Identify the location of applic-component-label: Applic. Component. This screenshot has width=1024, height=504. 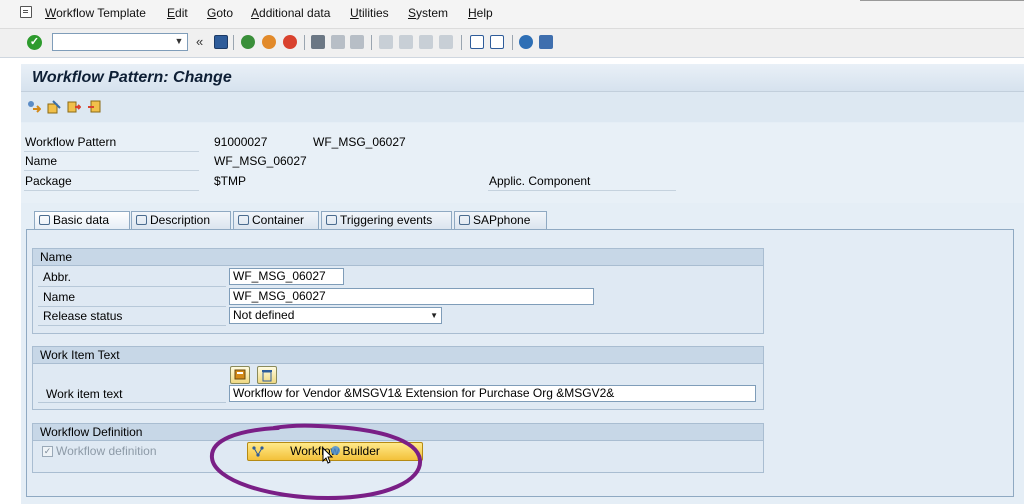
(540, 181).